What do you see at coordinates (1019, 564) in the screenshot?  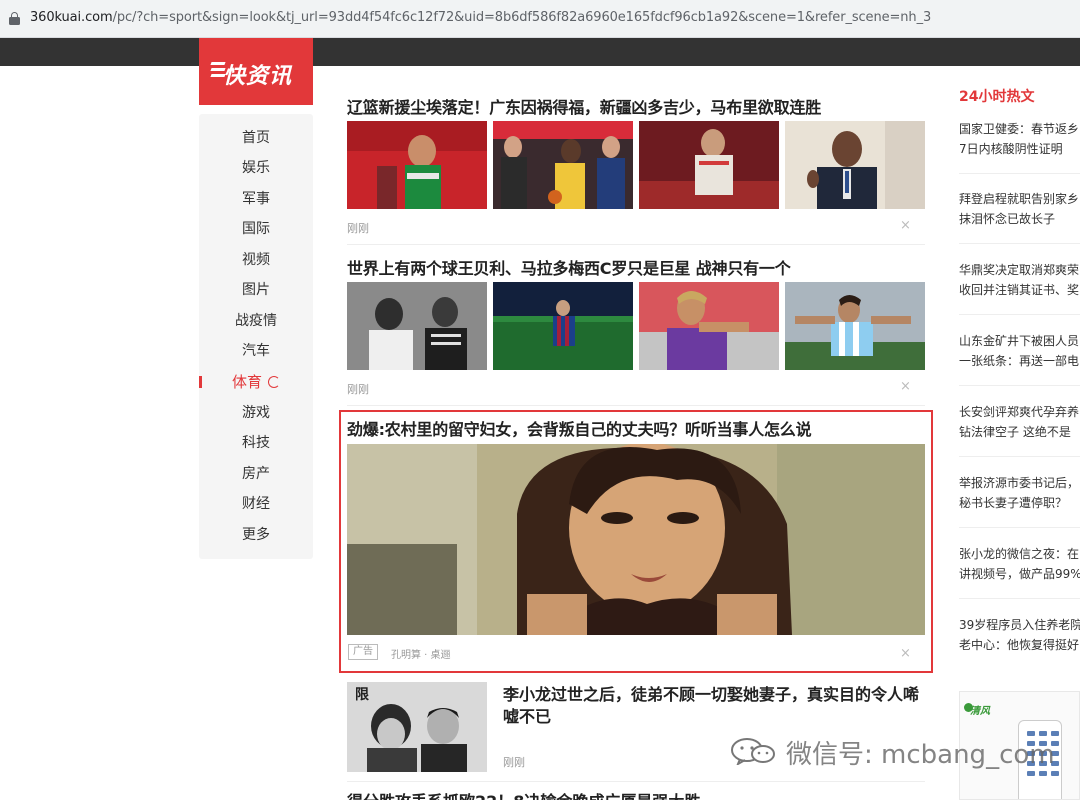 I see `hot-list-item: 张小龙的微信之夜：在 讲视频号，做产品99%` at bounding box center [1019, 564].